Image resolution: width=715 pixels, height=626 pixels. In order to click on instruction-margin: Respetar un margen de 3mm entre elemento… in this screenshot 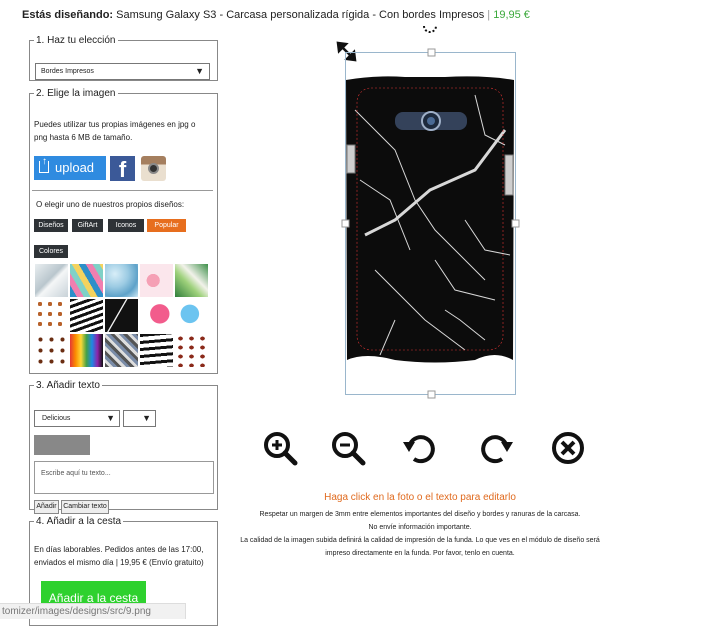, I will do `click(420, 521)`.